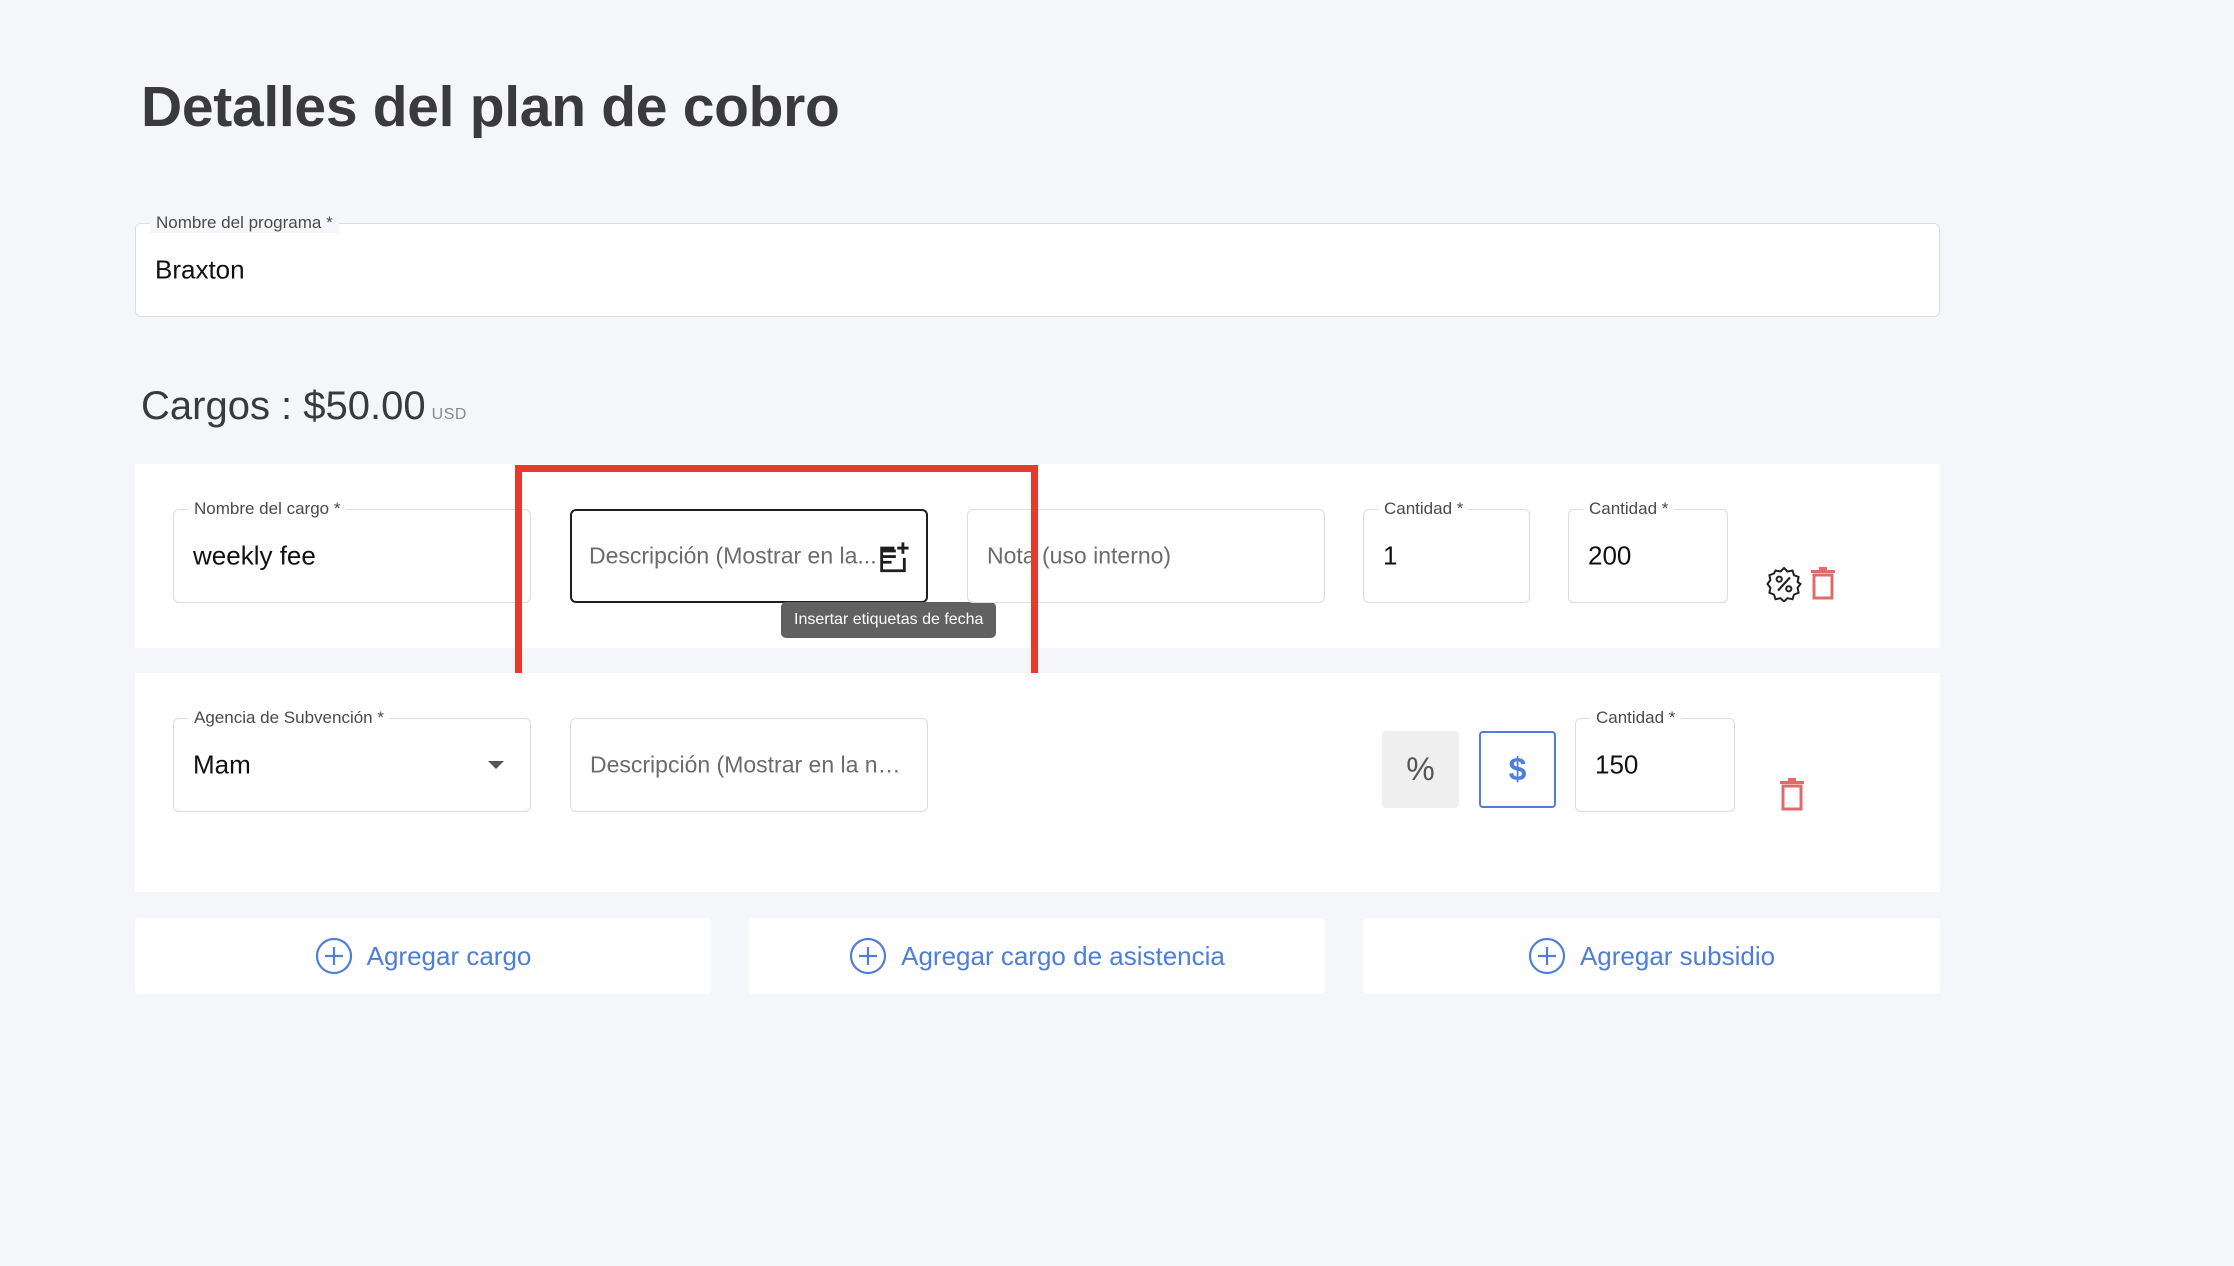 The width and height of the screenshot is (2234, 1266). I want to click on insert-date-tag-icon, so click(893, 558).